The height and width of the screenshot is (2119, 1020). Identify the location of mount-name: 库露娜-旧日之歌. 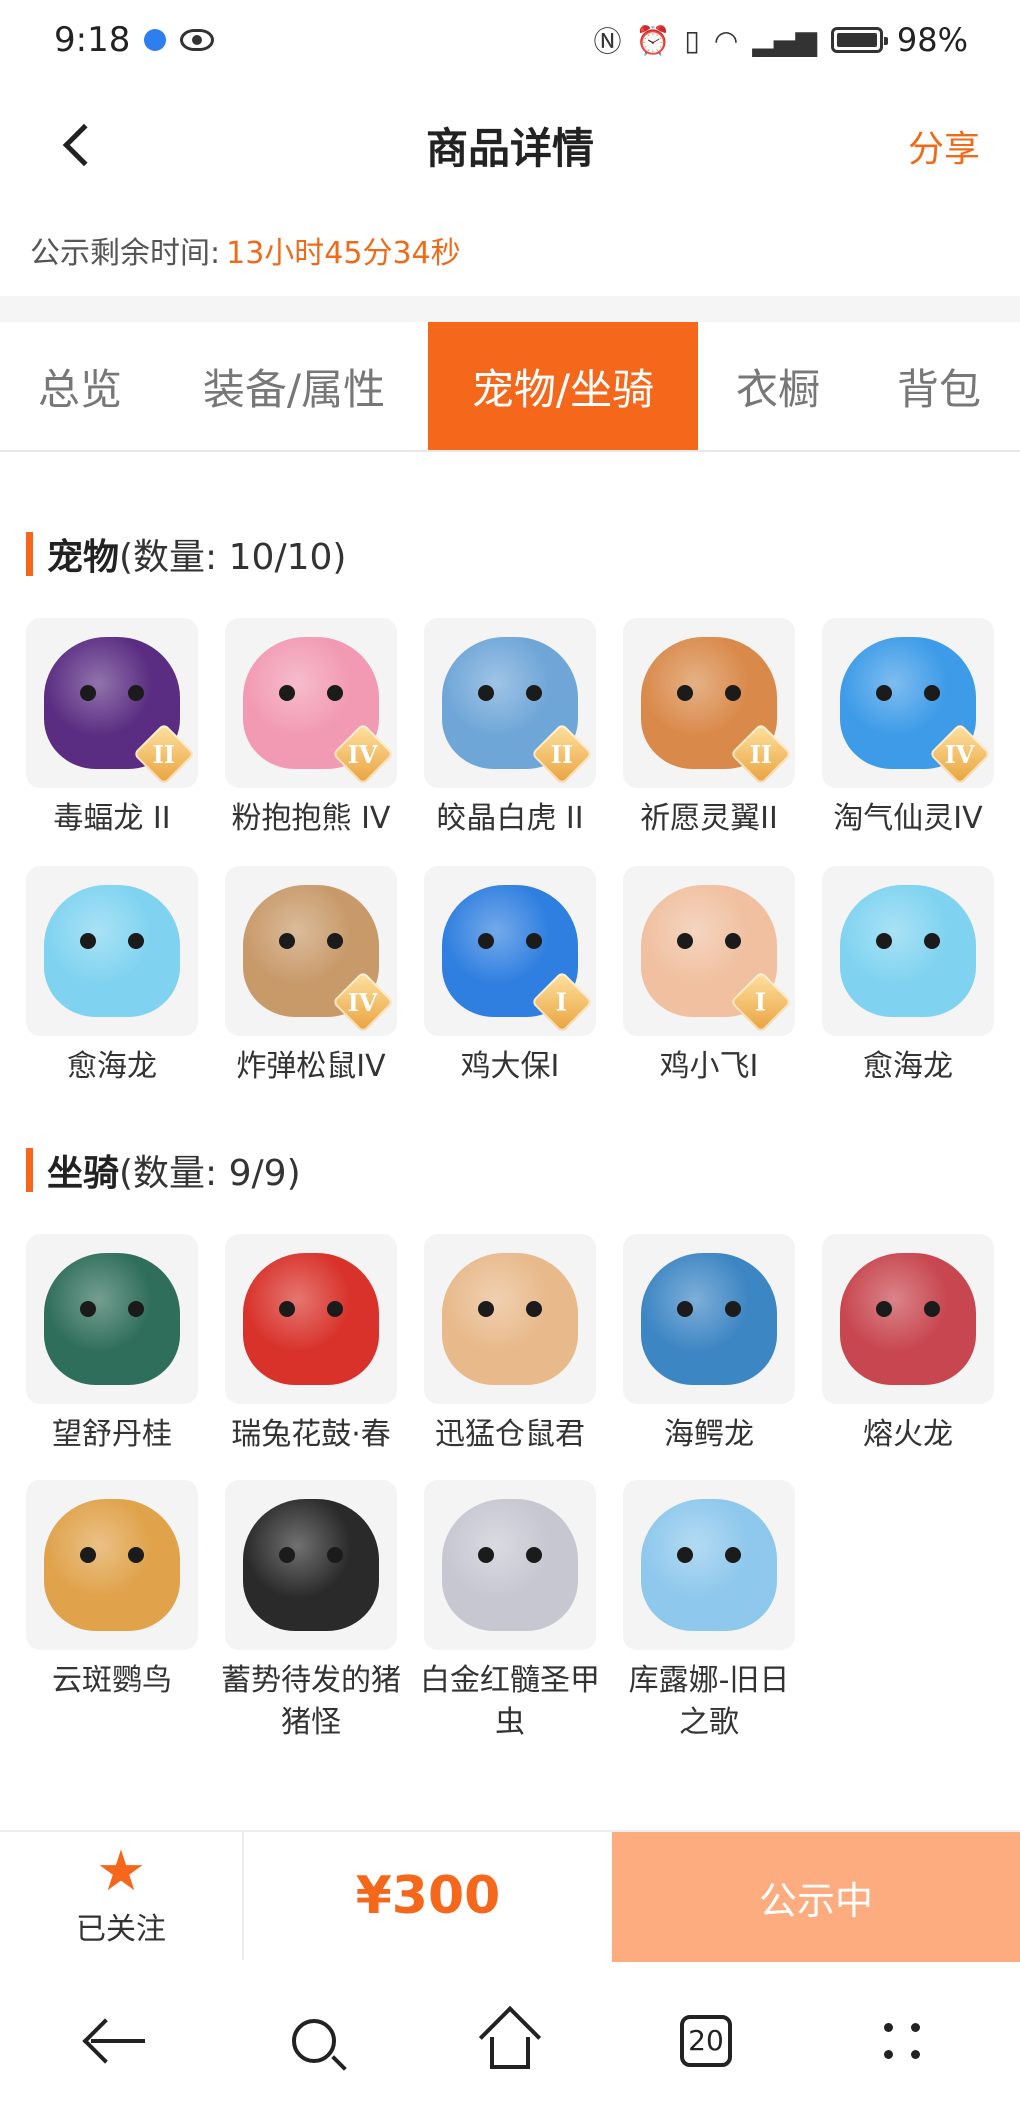
(709, 1701).